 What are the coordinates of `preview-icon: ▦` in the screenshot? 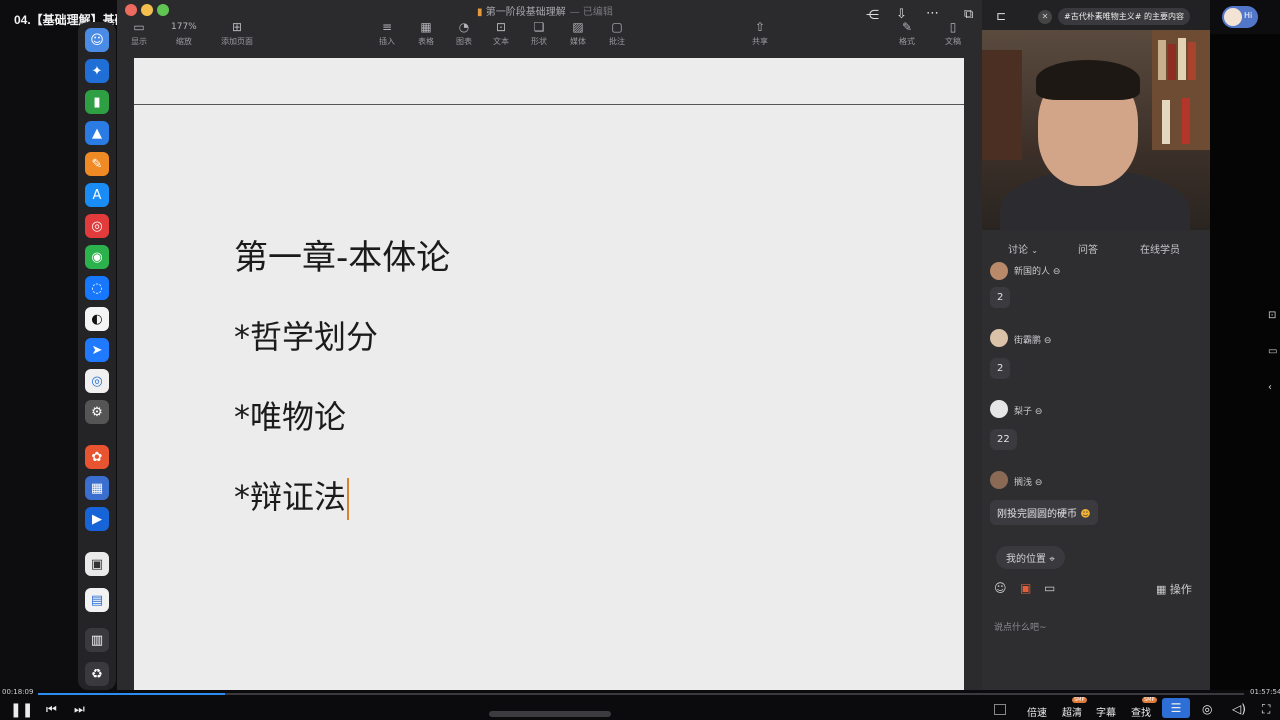 It's located at (97, 488).